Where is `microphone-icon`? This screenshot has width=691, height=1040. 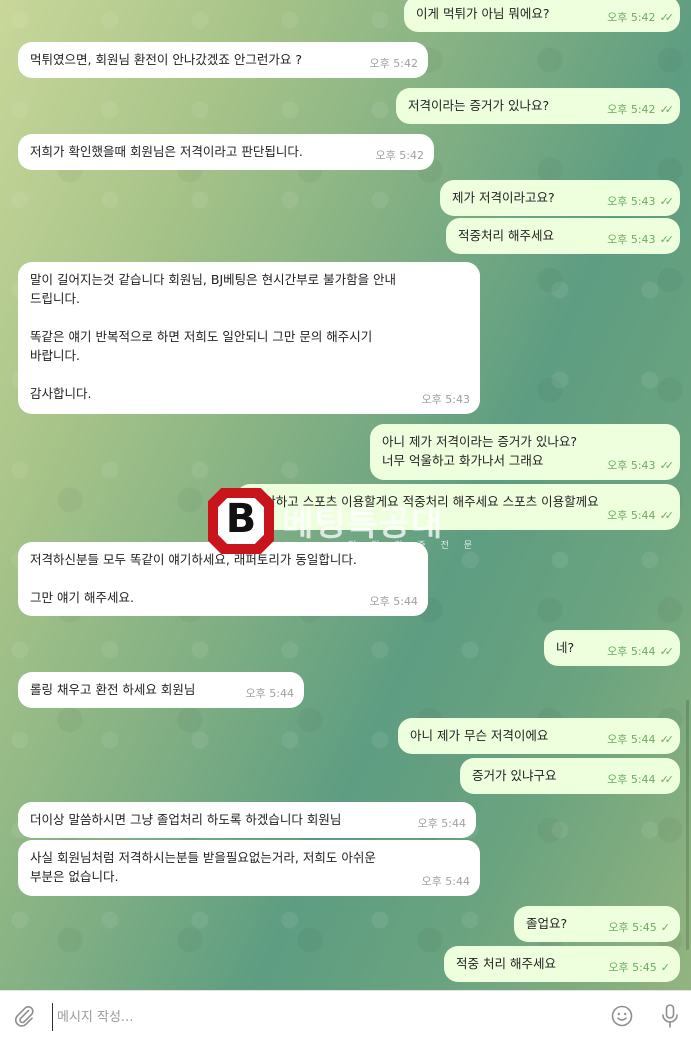 microphone-icon is located at coordinates (670, 1016).